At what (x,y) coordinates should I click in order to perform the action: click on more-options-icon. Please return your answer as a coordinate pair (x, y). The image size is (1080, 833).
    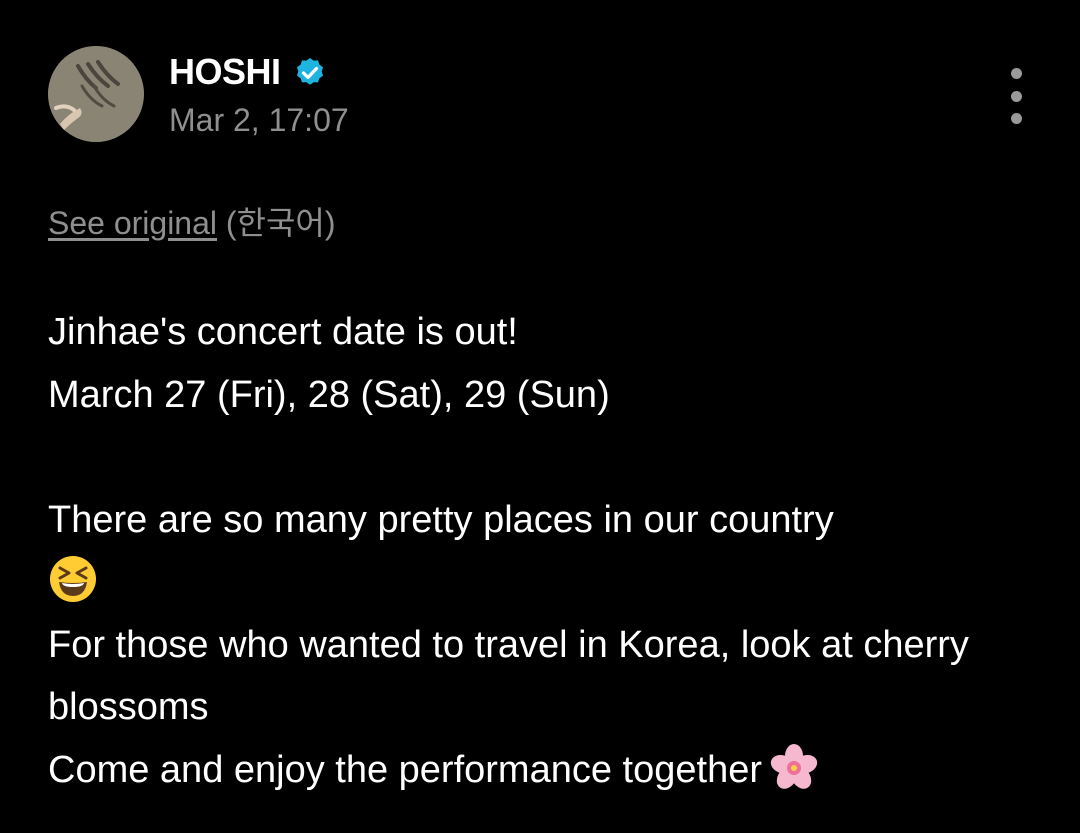
    Looking at the image, I should click on (1016, 96).